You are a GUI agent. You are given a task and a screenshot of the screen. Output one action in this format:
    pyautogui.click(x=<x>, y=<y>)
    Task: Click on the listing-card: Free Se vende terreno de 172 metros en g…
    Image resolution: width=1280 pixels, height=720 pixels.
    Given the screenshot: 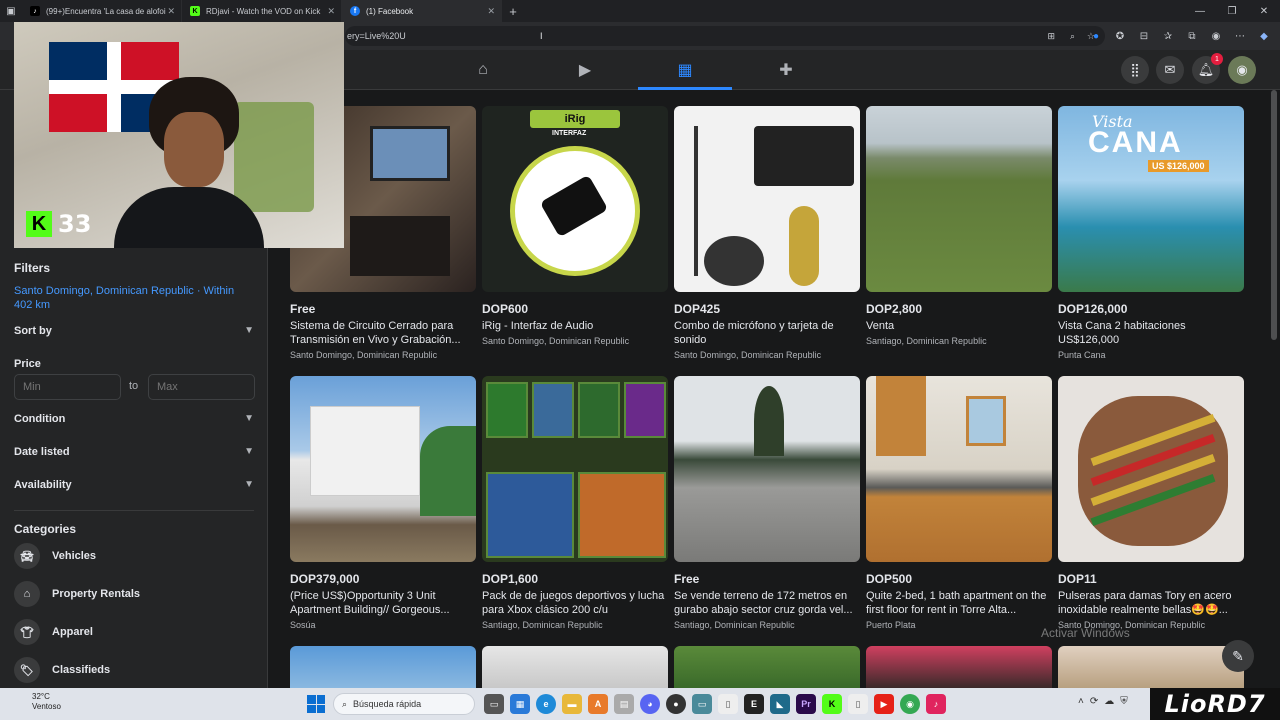 What is the action you would take?
    pyautogui.click(x=767, y=503)
    